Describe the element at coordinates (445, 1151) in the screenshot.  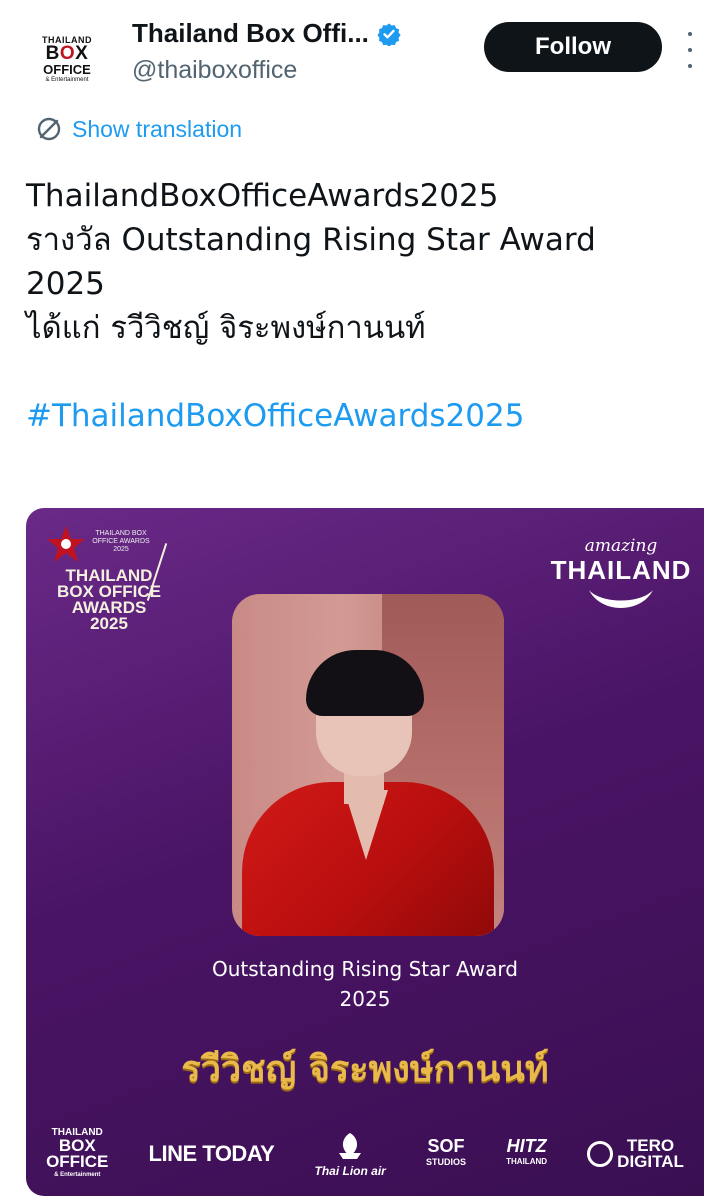
I see `sponsor-sof-studios-logo: SOF STUDIOS` at that location.